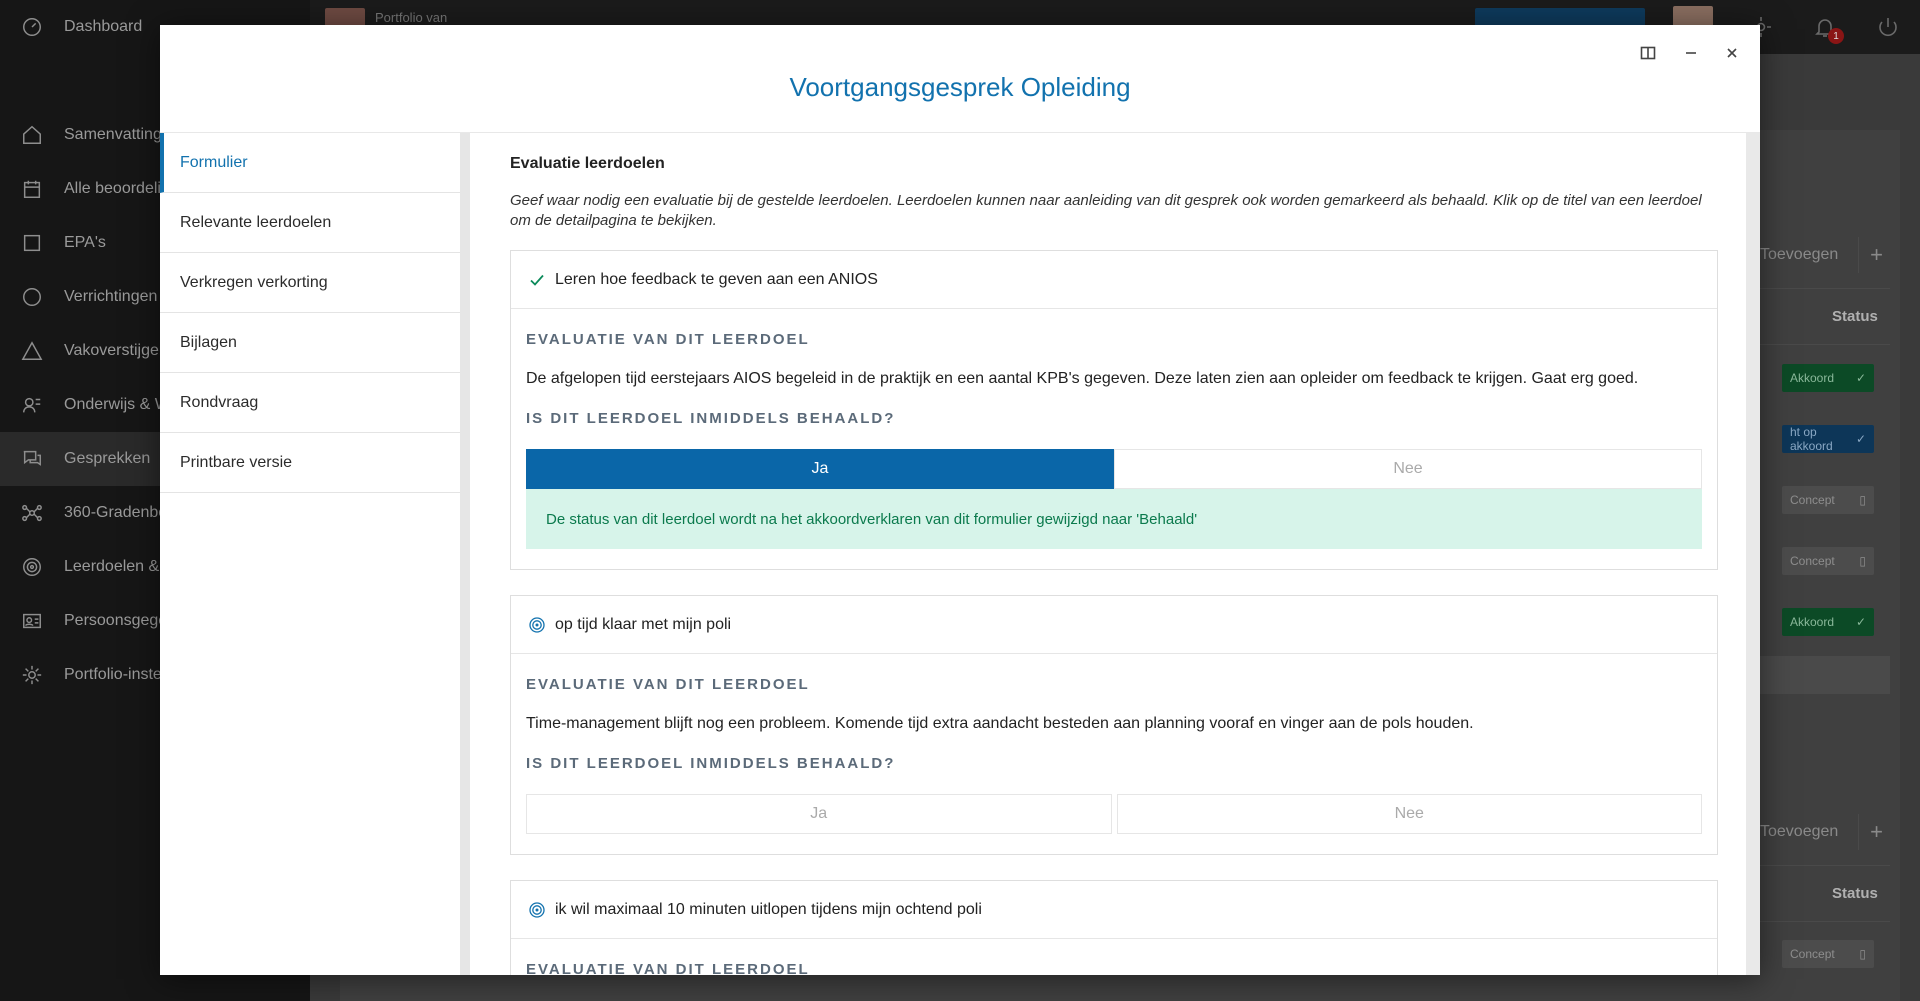  I want to click on sidebar-item-label: Dashboard, so click(103, 26).